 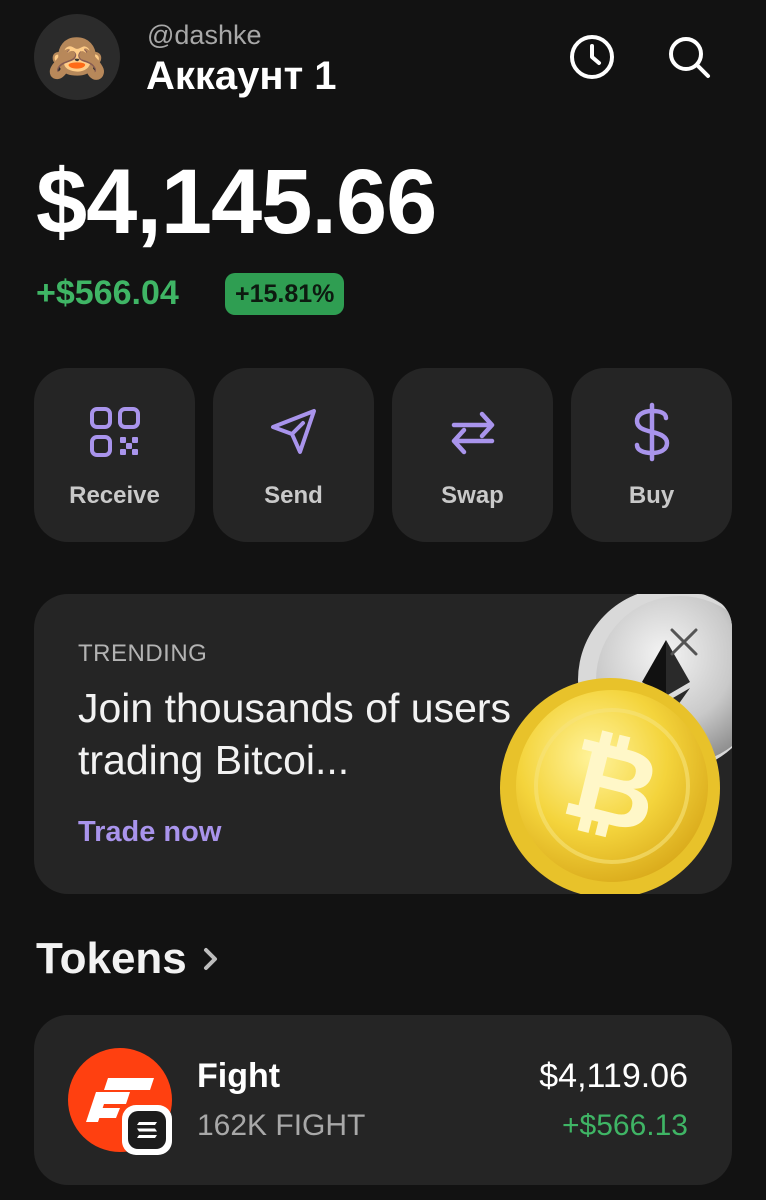 I want to click on account-handle: @dashke, so click(x=204, y=35).